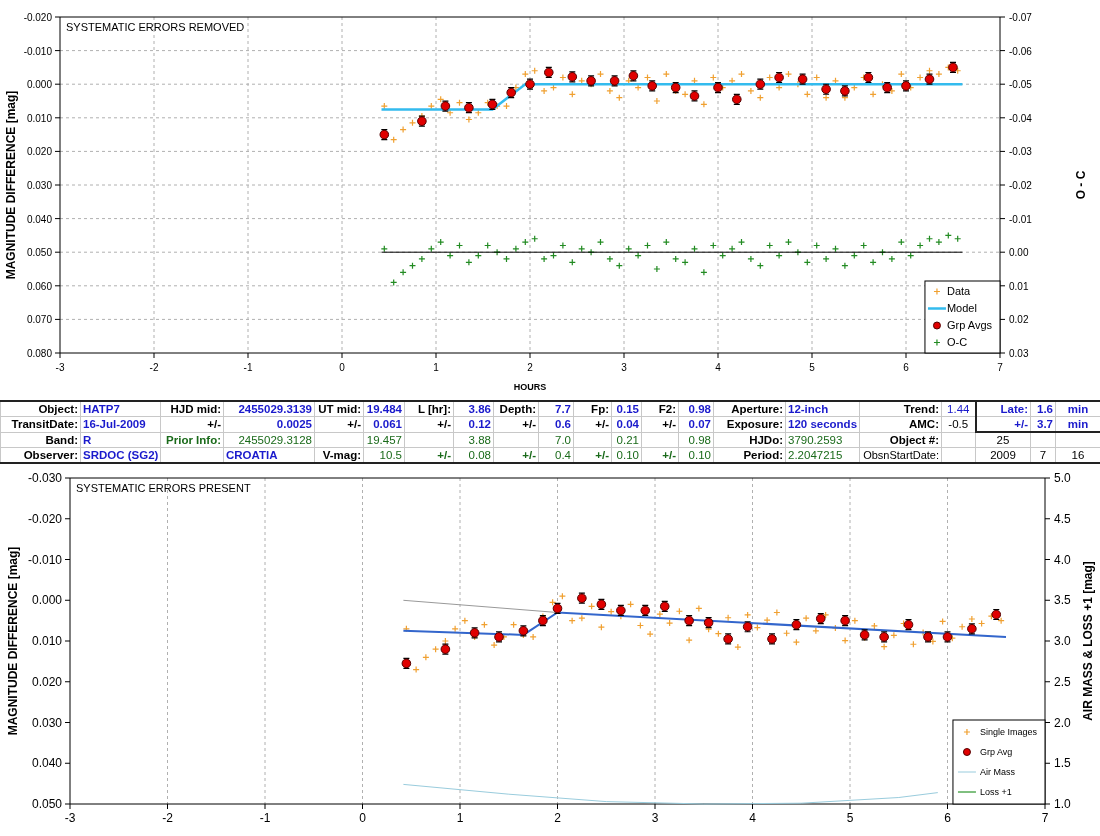 Image resolution: width=1100 pixels, height=836 pixels. Describe the element at coordinates (473, 455) in the screenshot. I see `field-value: 0.08` at that location.